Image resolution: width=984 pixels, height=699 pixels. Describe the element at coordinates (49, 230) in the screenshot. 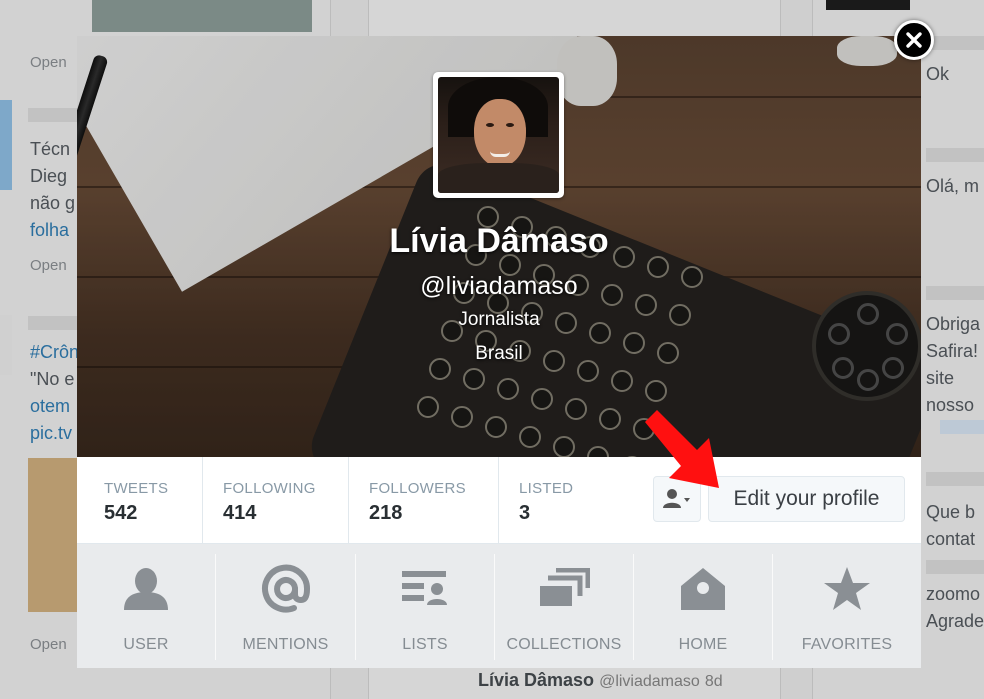

I see `tweet-link: folha` at that location.